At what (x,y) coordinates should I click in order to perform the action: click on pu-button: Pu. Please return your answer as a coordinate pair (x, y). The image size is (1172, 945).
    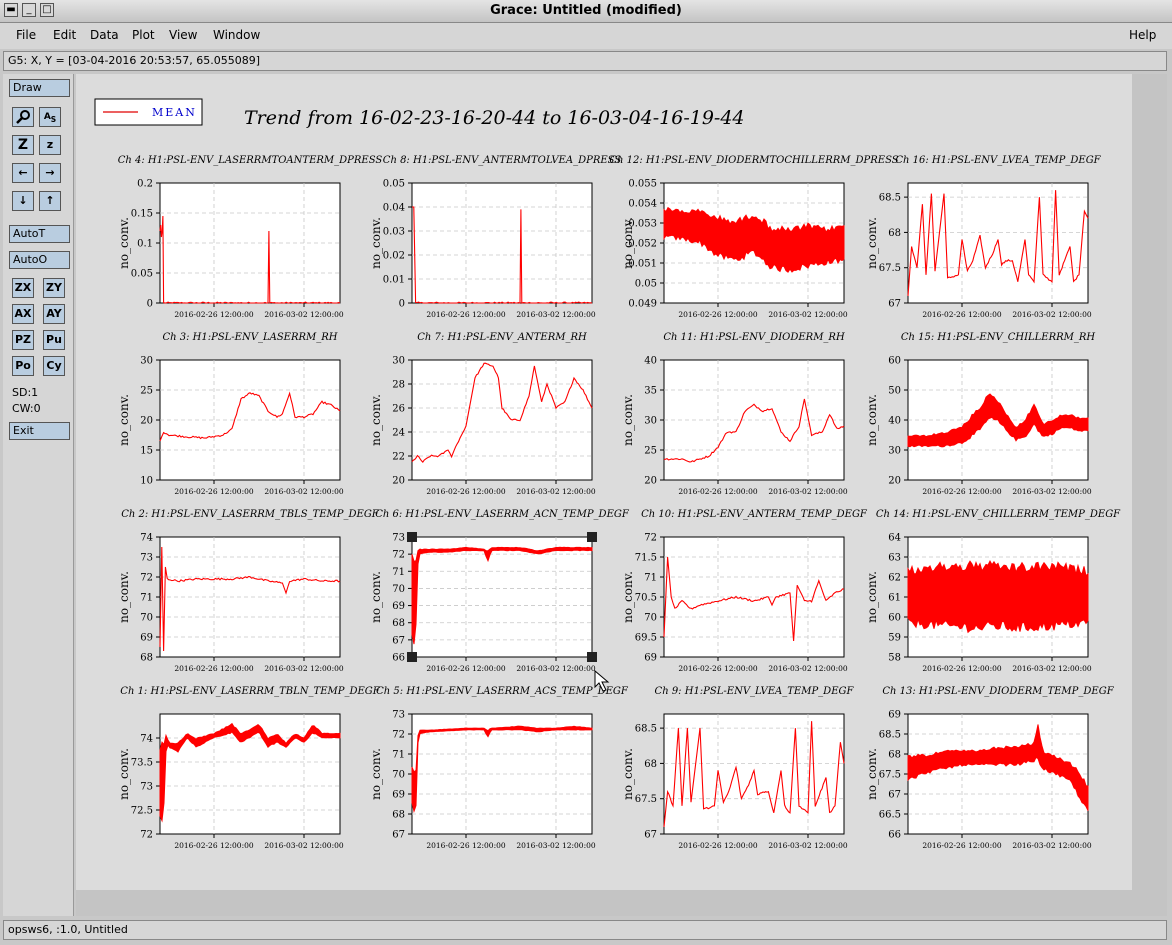
    Looking at the image, I should click on (54, 340).